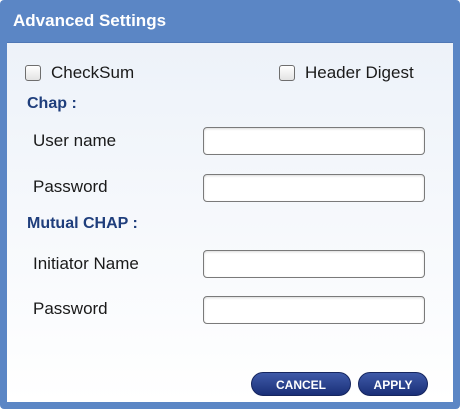 Image resolution: width=460 pixels, height=409 pixels. Describe the element at coordinates (314, 141) in the screenshot. I see `chap-username-input` at that location.